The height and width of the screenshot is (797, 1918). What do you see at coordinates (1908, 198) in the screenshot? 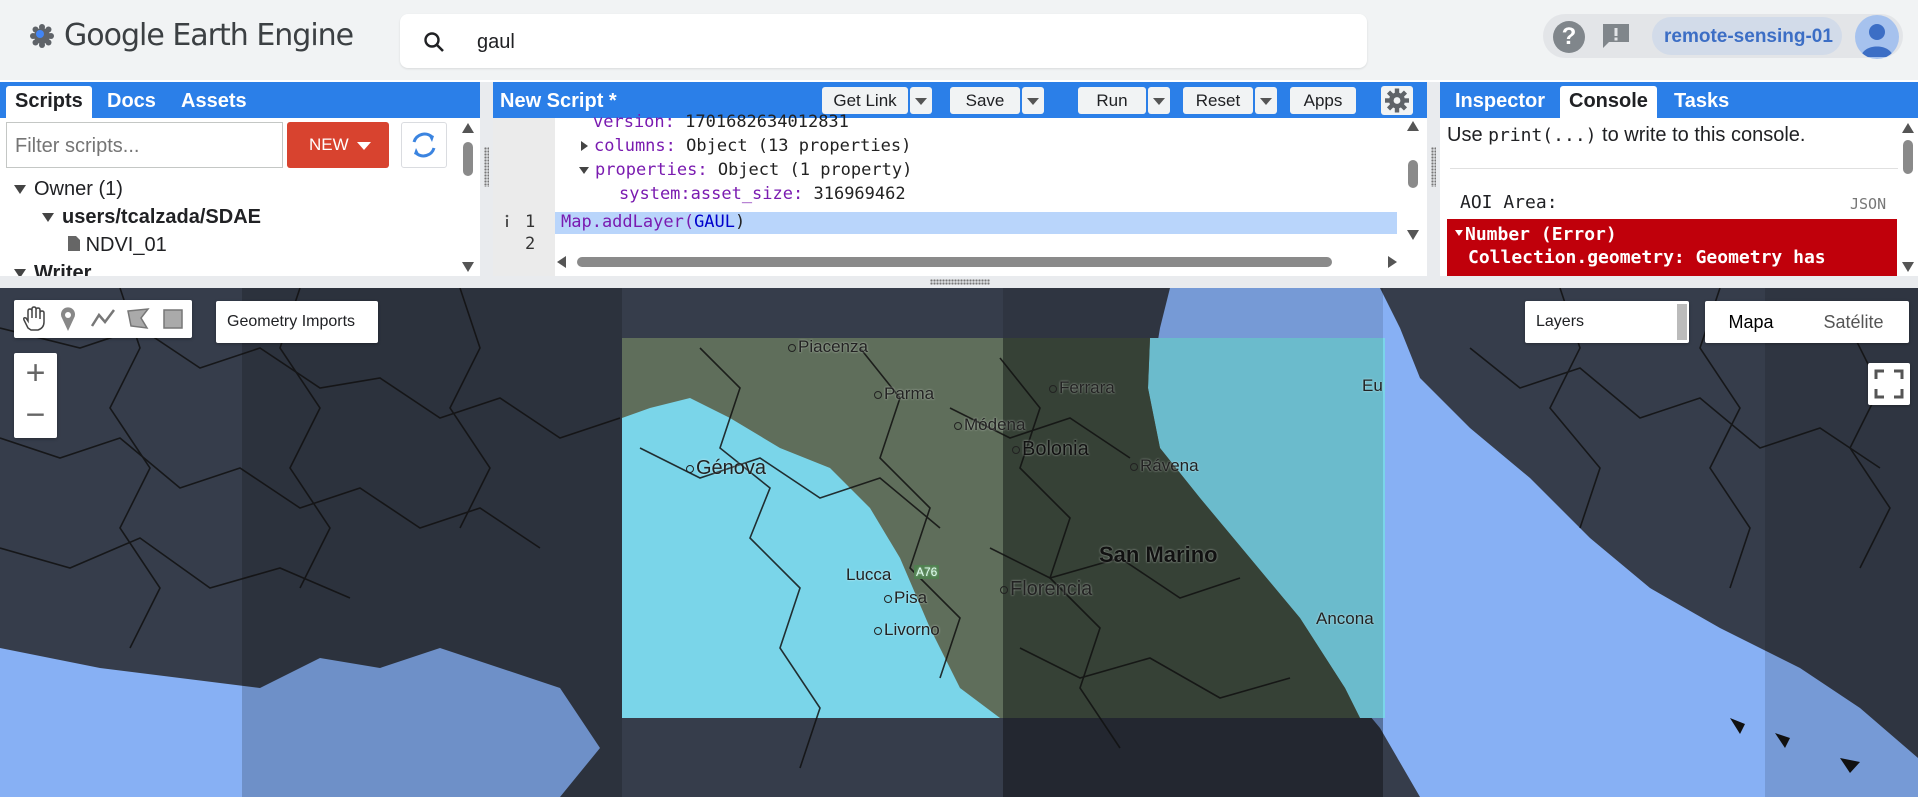
I see `console-scrollbar` at bounding box center [1908, 198].